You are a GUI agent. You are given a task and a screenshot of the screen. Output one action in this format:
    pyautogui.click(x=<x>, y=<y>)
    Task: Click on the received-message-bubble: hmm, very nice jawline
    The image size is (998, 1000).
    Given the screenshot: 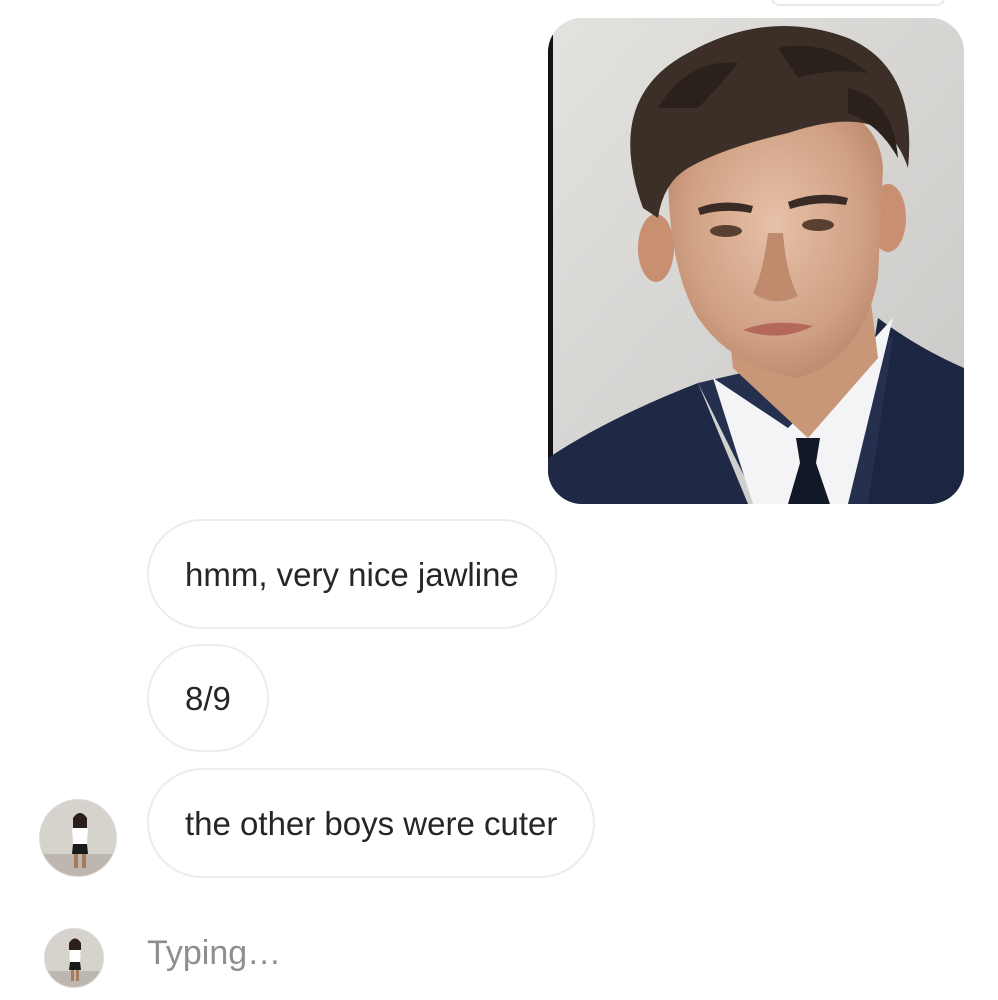 What is the action you would take?
    pyautogui.click(x=352, y=574)
    